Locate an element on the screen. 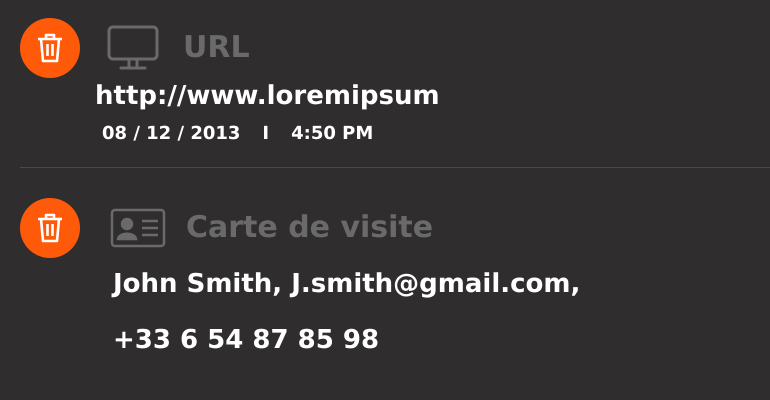 This screenshot has height=400, width=770. entry-text: http://www.loremipsum is located at coordinates (268, 96).